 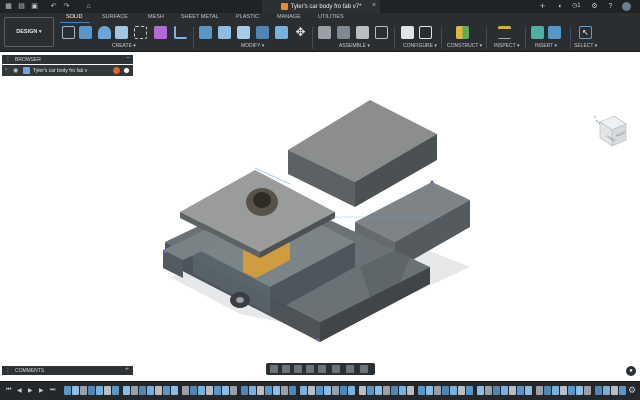 I want to click on as-built-joint-icon, so click(x=362, y=32).